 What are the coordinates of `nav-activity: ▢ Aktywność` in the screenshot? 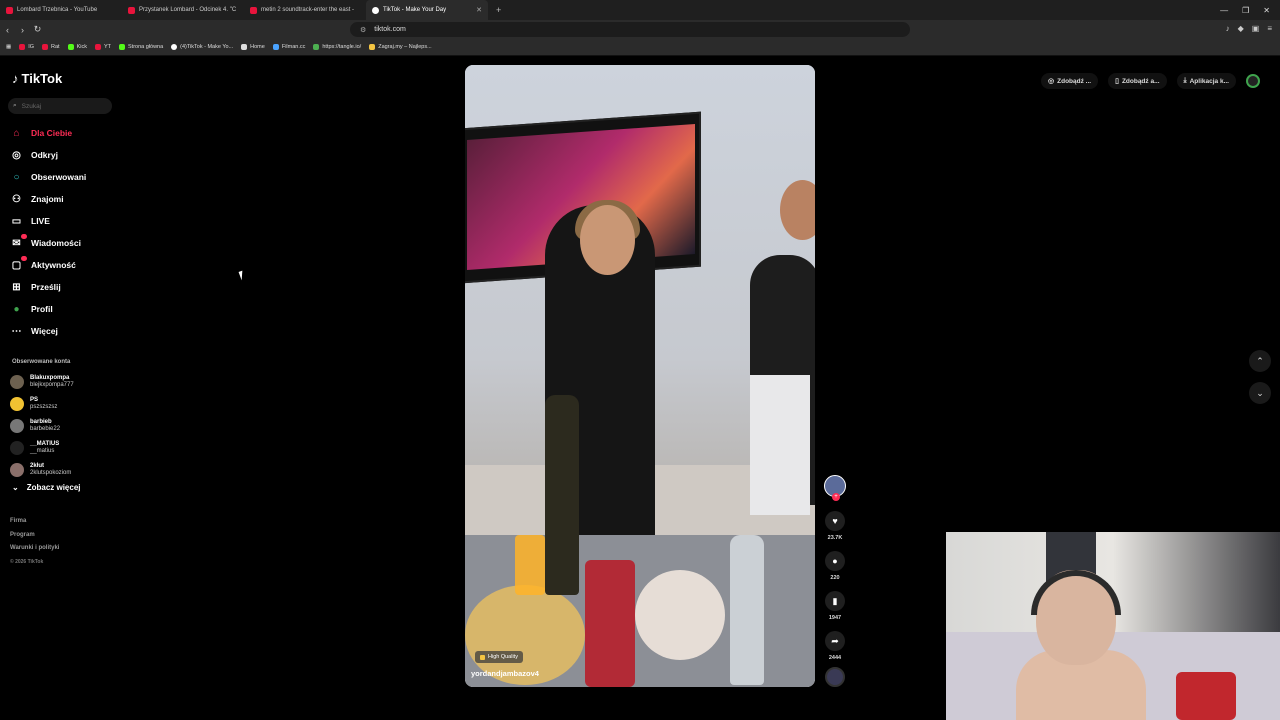 It's located at (66, 265).